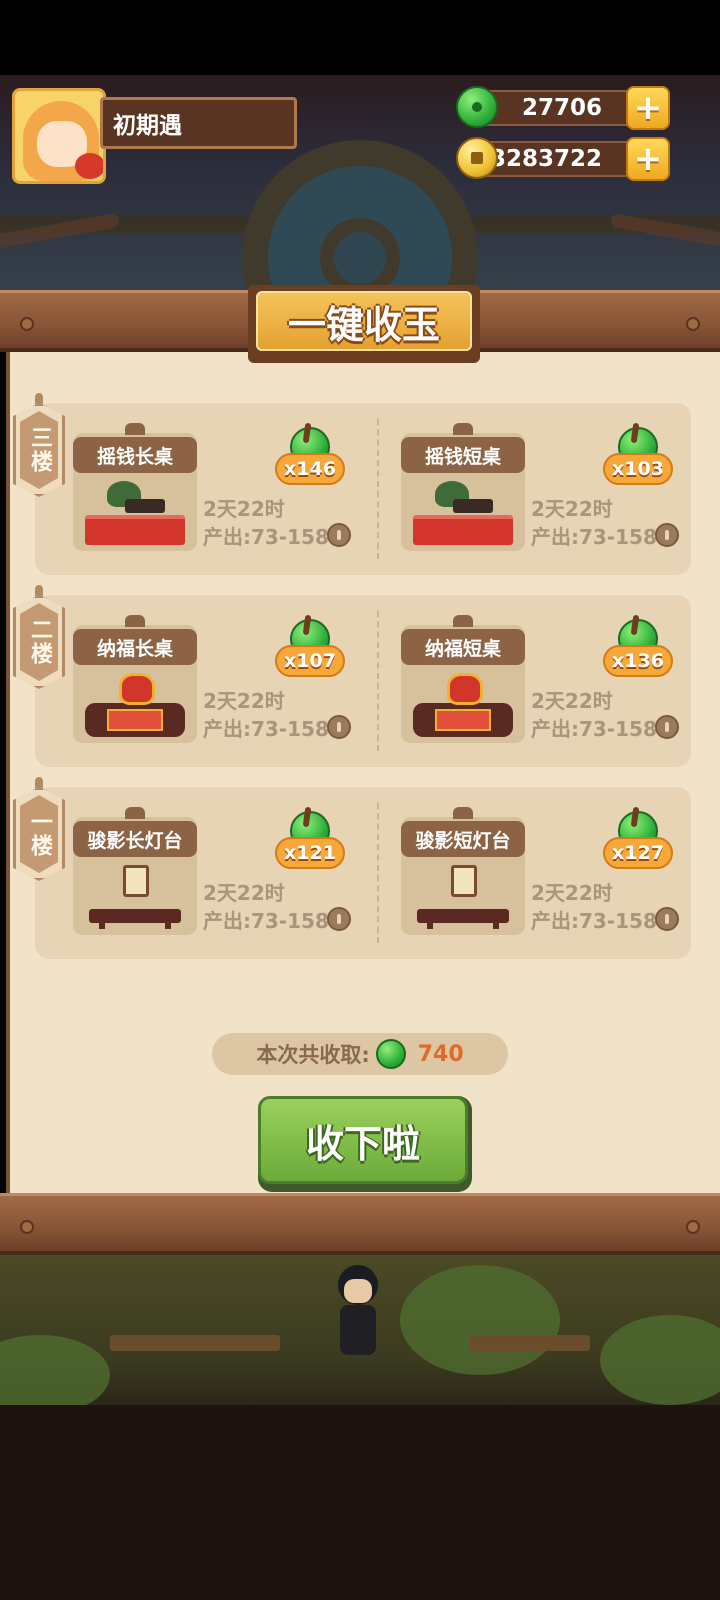  I want to click on dialog-bottom-frame, so click(360, 1224).